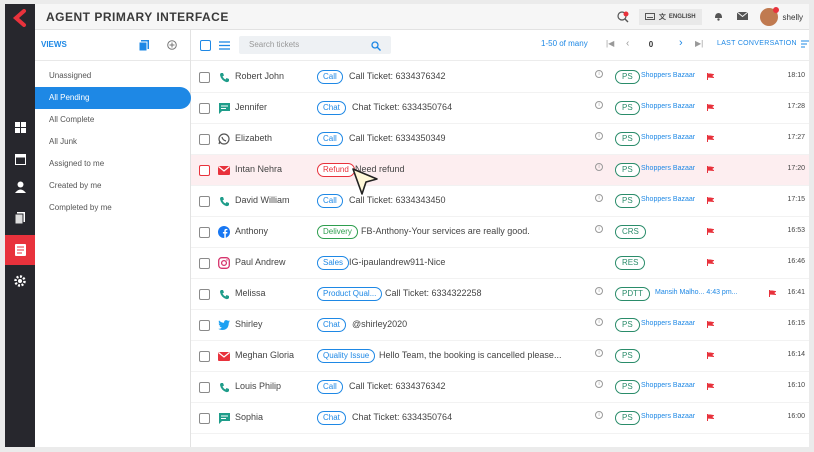 The height and width of the screenshot is (452, 814). Describe the element at coordinates (224, 387) in the screenshot. I see `call-icon` at that location.